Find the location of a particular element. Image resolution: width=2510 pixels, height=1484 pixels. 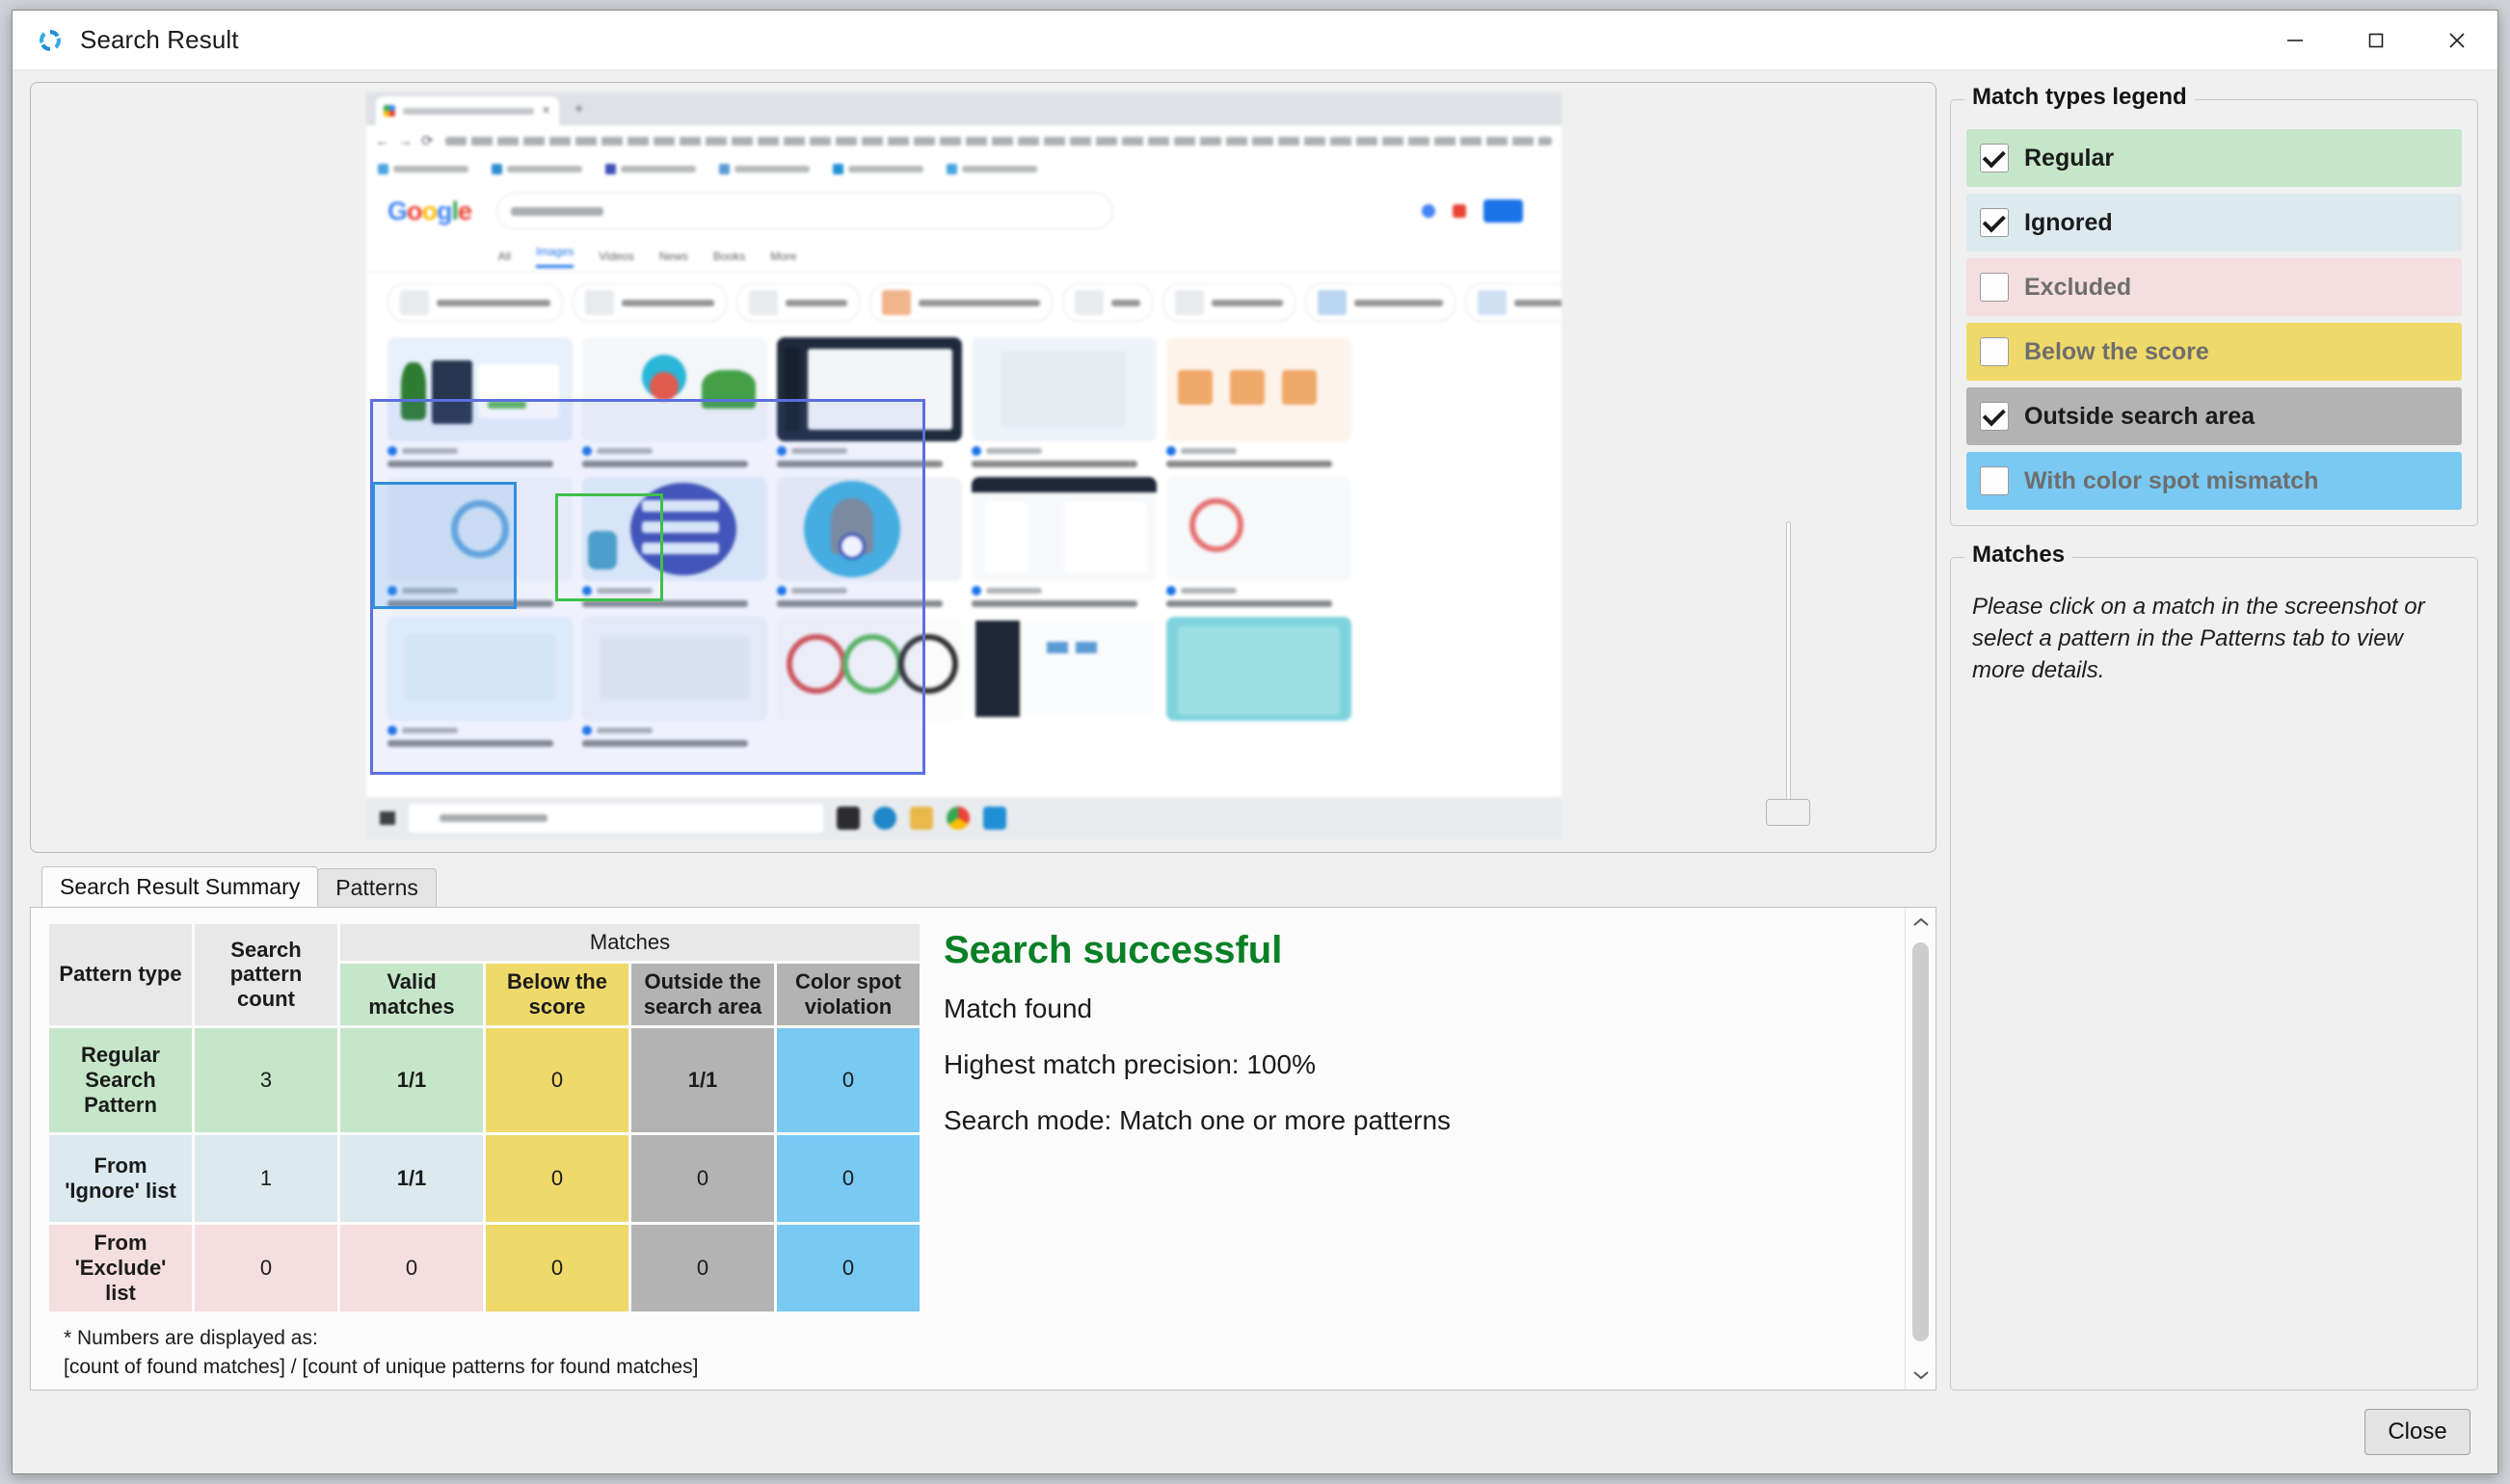

nav-tab-all: All is located at coordinates (502, 256).